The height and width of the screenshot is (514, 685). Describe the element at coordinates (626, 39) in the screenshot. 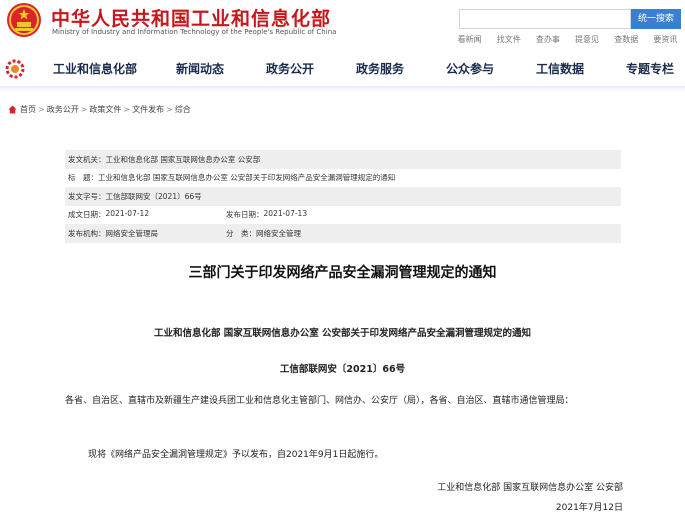

I see `quick-link-data: 查数据` at that location.